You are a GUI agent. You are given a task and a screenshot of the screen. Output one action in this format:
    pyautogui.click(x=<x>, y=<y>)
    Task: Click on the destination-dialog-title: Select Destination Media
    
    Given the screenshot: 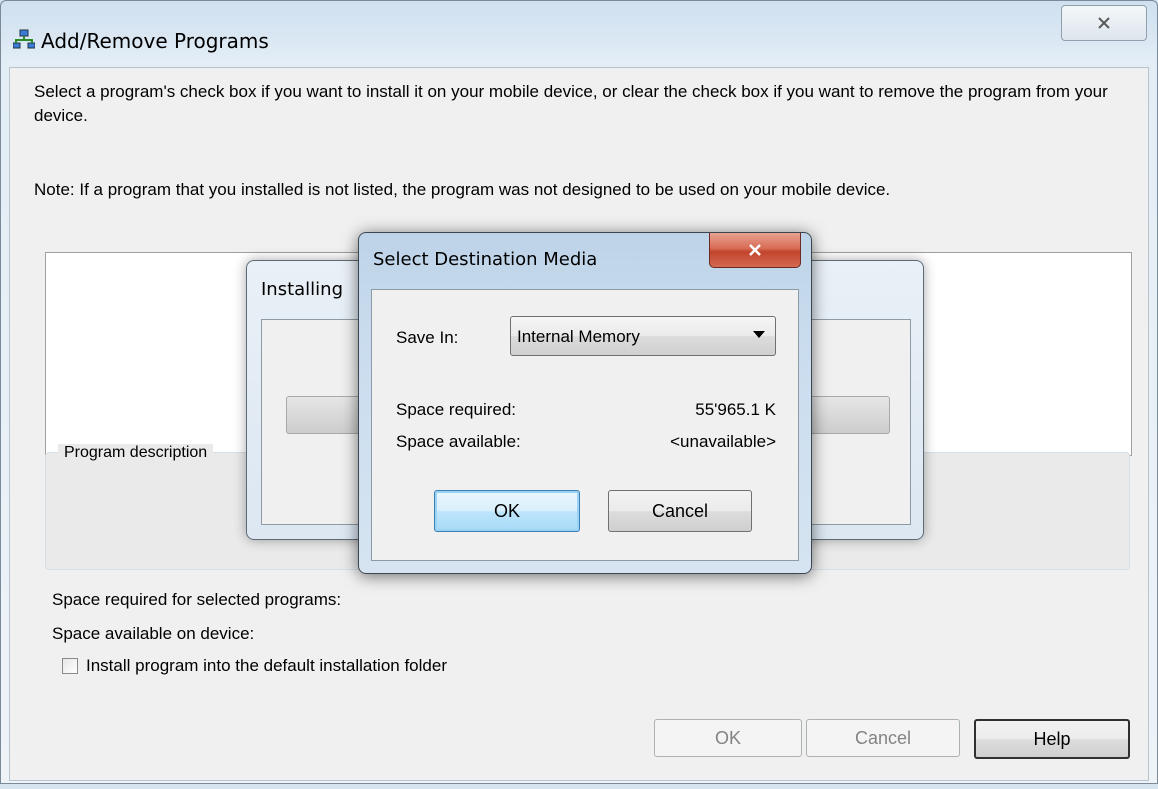 What is the action you would take?
    pyautogui.click(x=485, y=259)
    